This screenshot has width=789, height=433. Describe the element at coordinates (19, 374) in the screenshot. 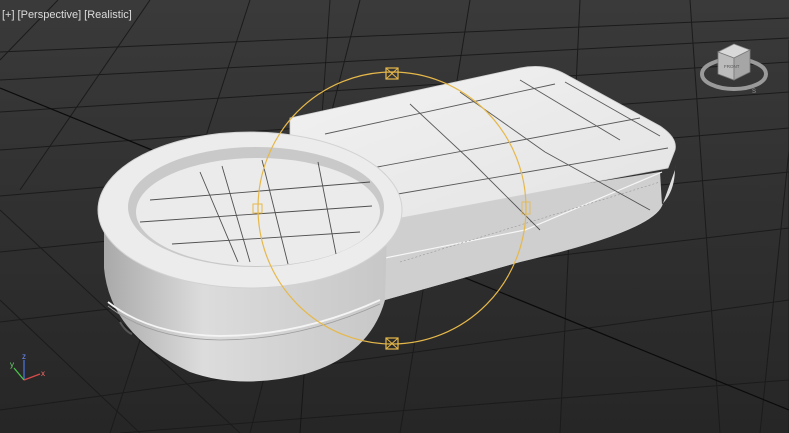

I see `axis-y-line` at that location.